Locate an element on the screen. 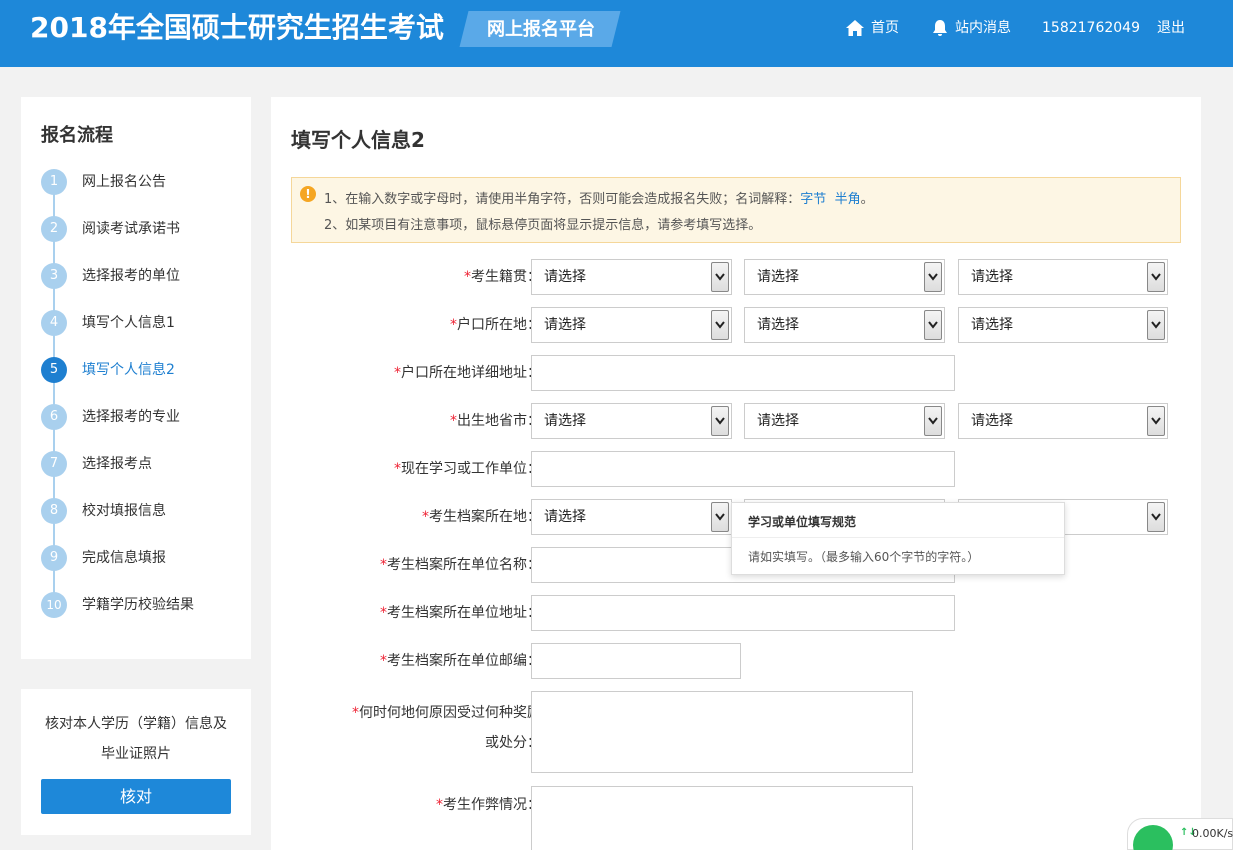 The image size is (1233, 850). page-title: 填写个人信息2 is located at coordinates (358, 140).